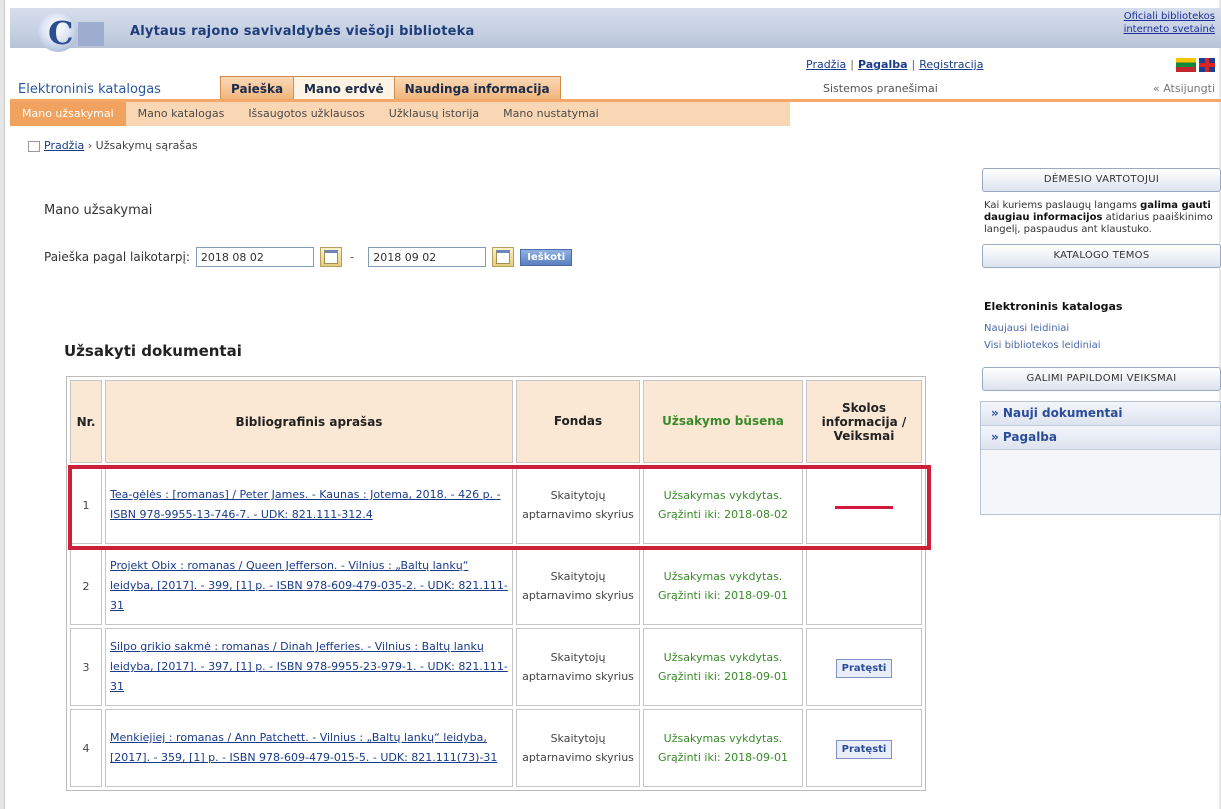 This screenshot has height=809, width=1221. What do you see at coordinates (254, 257) in the screenshot?
I see `date-from-input` at bounding box center [254, 257].